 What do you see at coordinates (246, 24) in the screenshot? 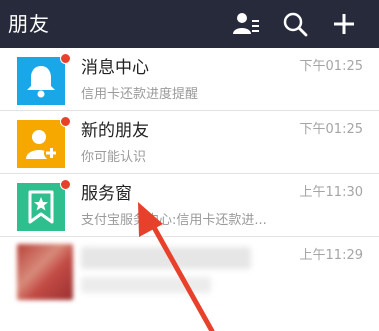
I see `contacts-icon` at bounding box center [246, 24].